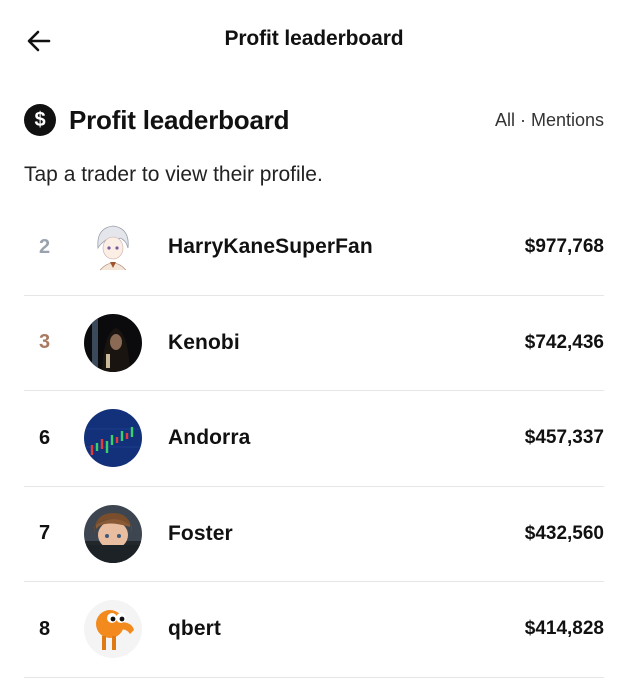  Describe the element at coordinates (549, 120) in the screenshot. I see `filter-toggle: All · Mentions` at that location.